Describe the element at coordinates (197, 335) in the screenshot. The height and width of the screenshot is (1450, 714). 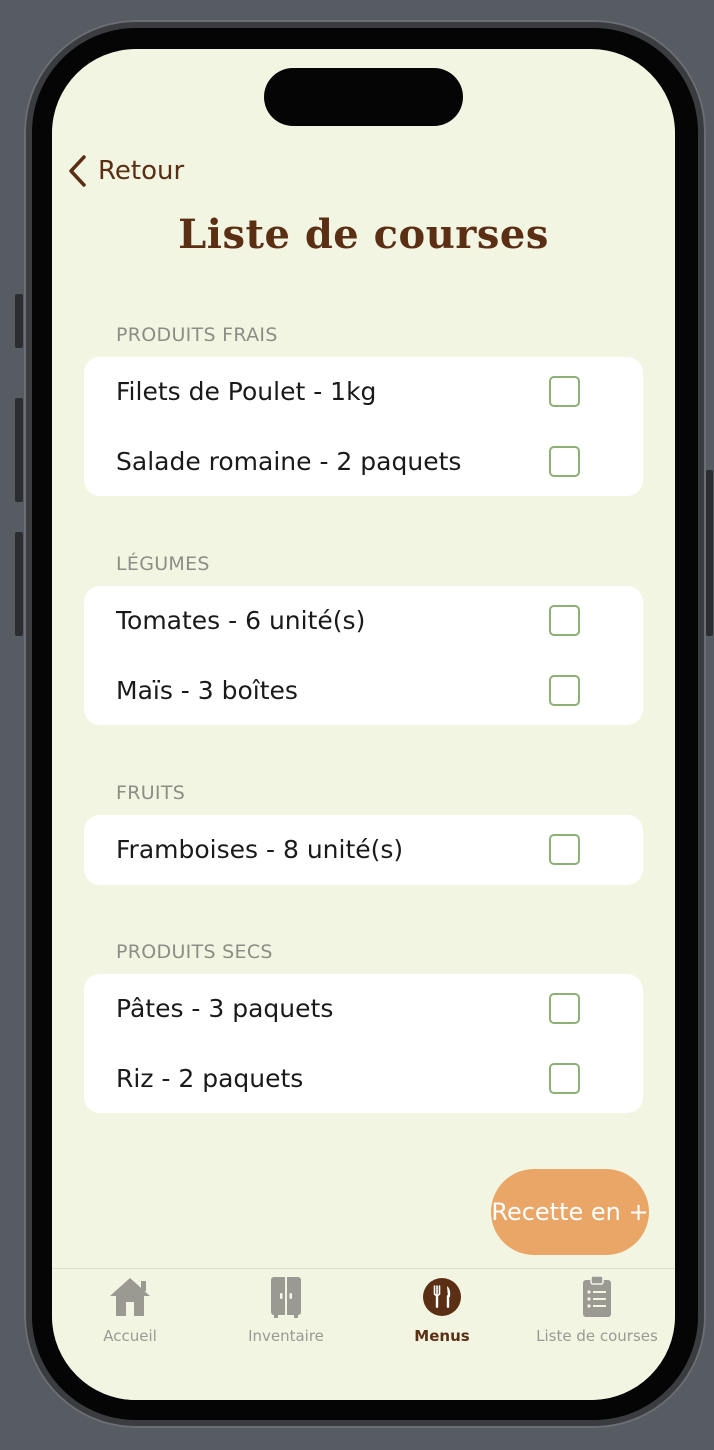
I see `section-header-produits-frais: PRODUITS FRAIS` at that location.